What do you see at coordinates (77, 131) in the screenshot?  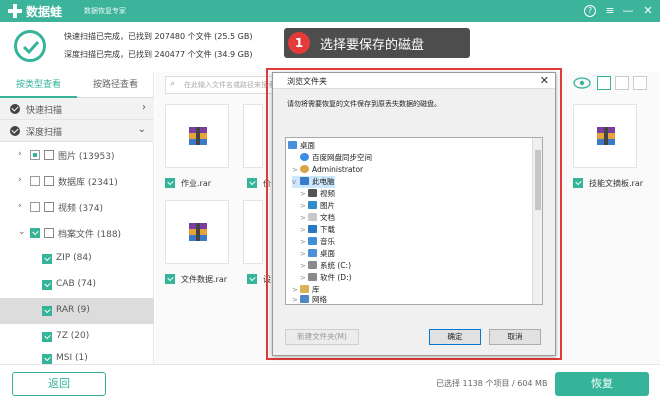 I see `group-deep-scan: 深度扫描 ⌄` at bounding box center [77, 131].